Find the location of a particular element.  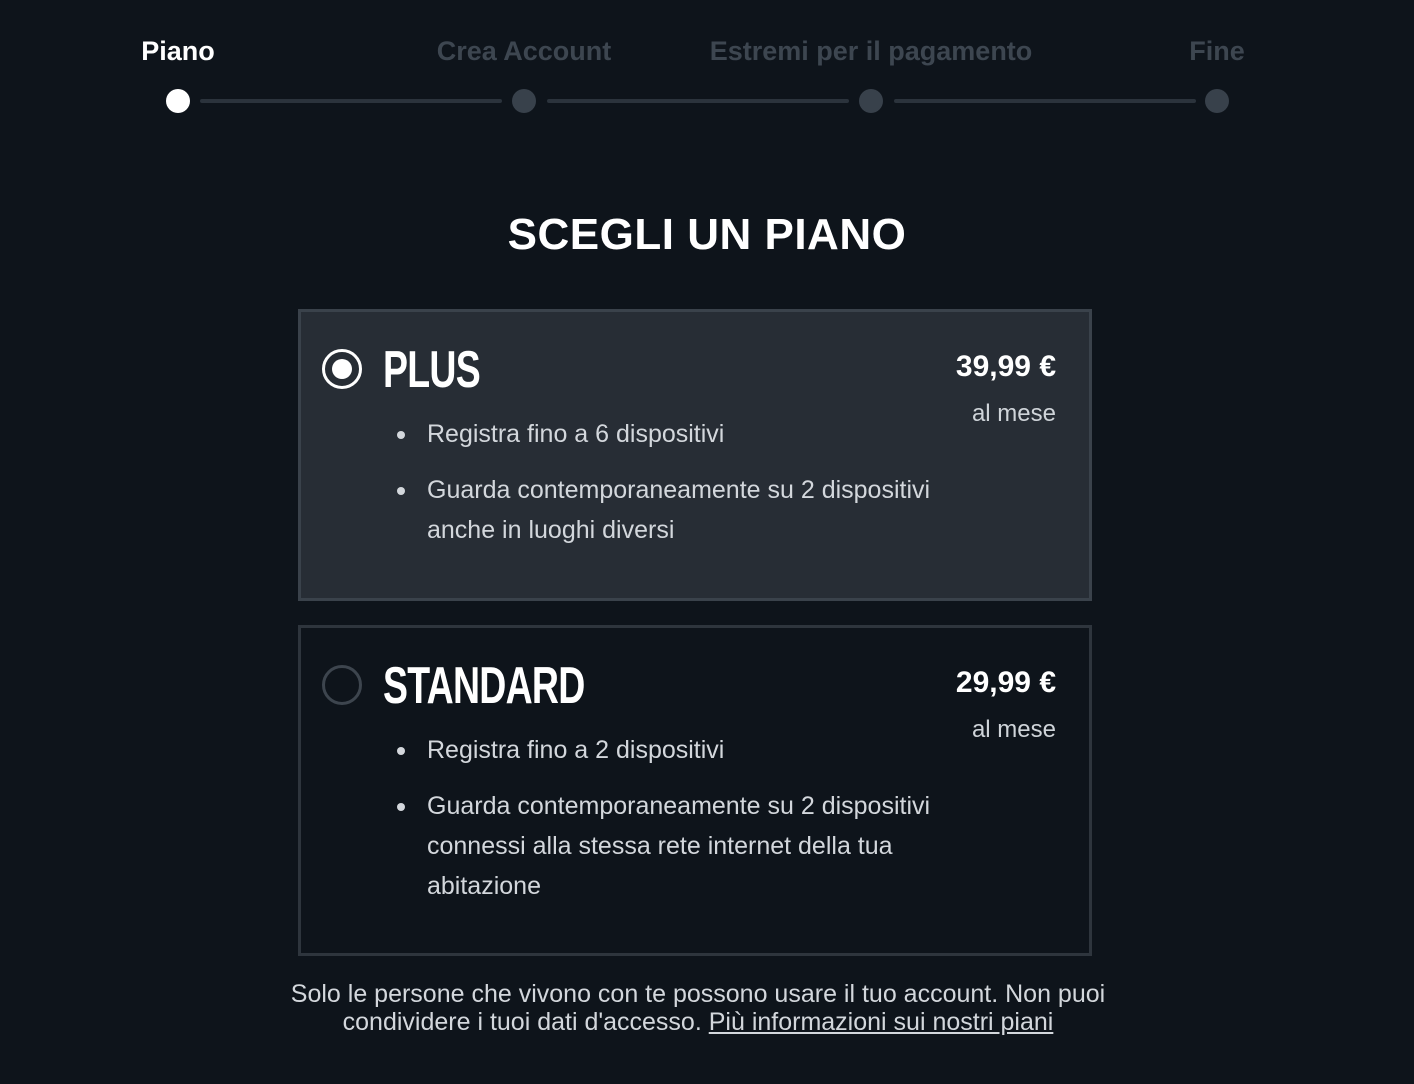

radio-dot-icon is located at coordinates (342, 369).